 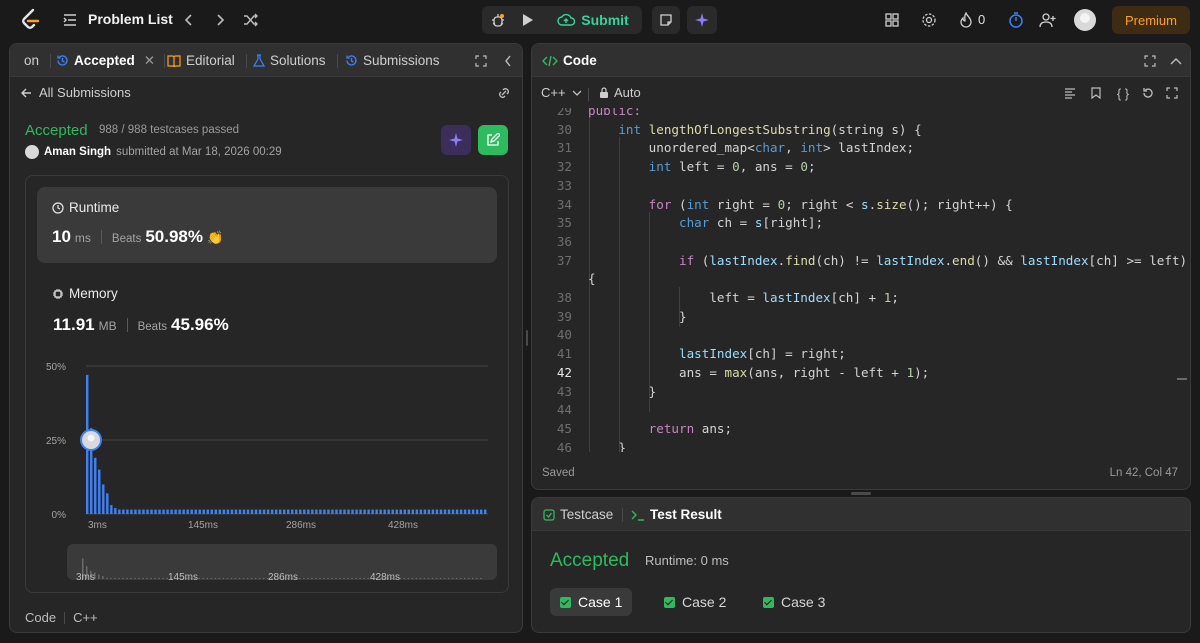 I want to click on reset-icon, so click(x=1148, y=93).